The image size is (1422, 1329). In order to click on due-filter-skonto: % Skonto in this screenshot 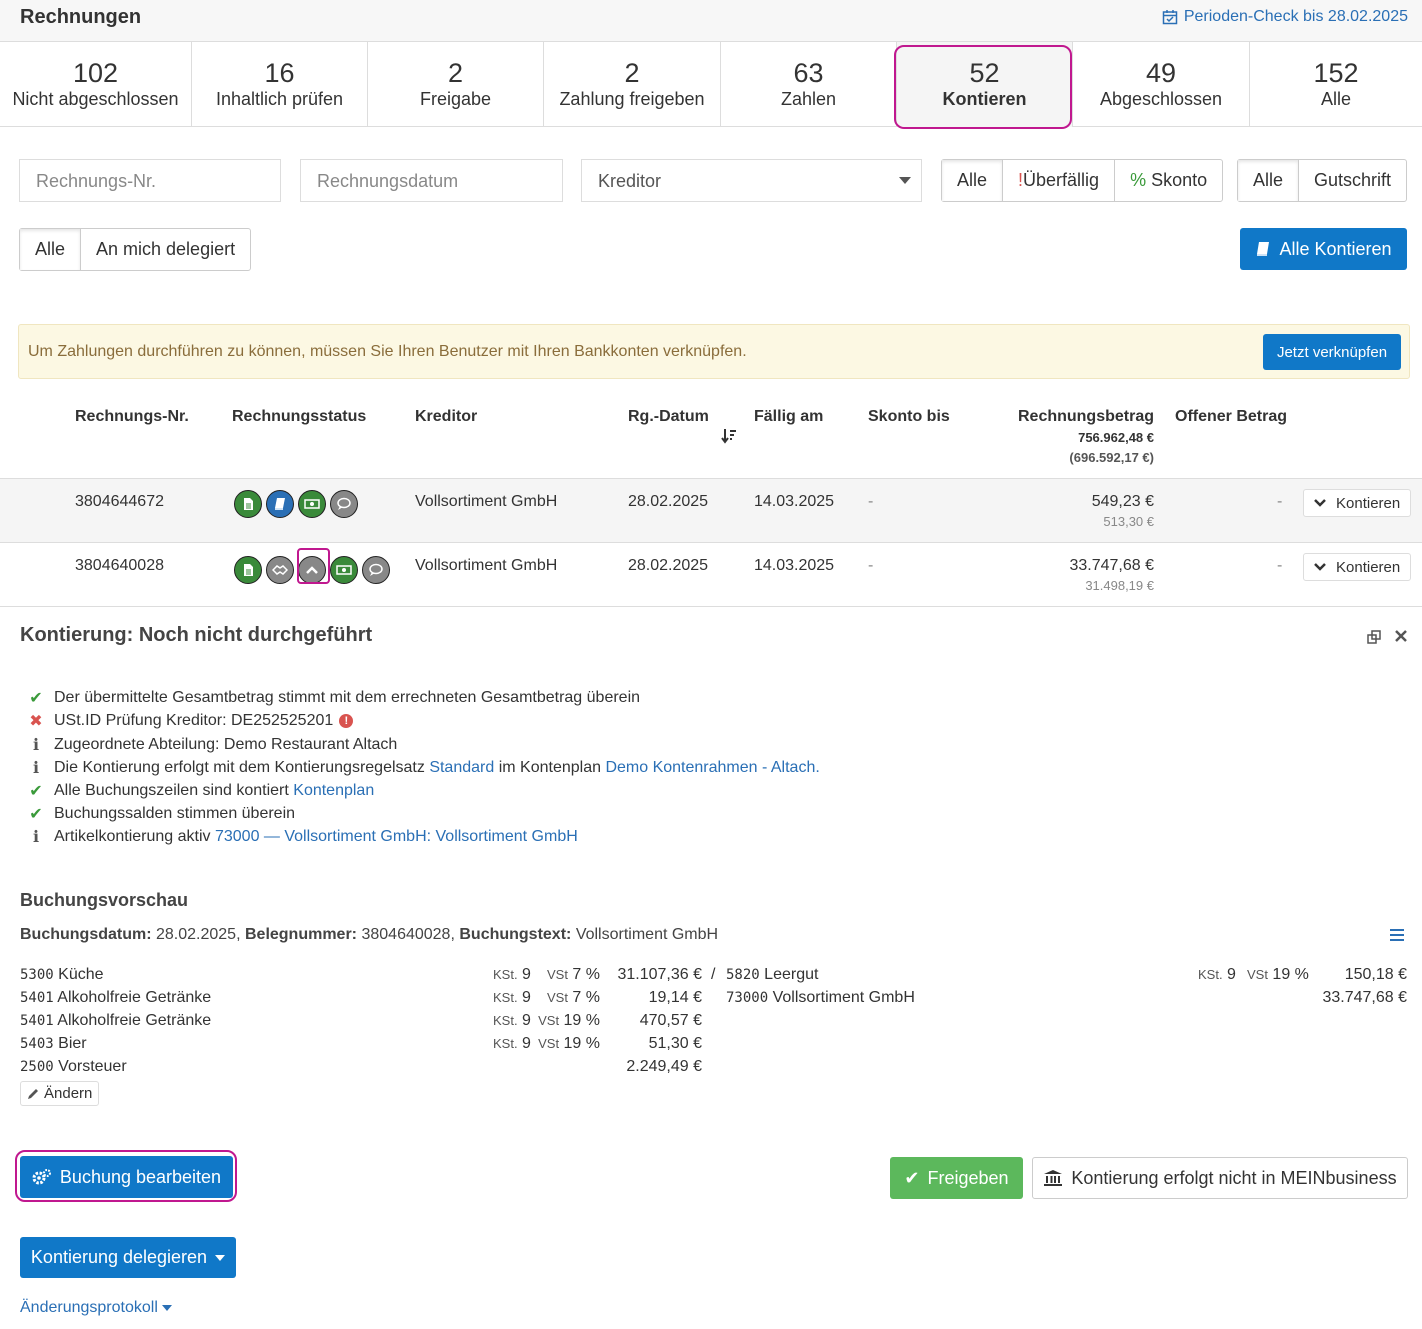, I will do `click(1168, 180)`.